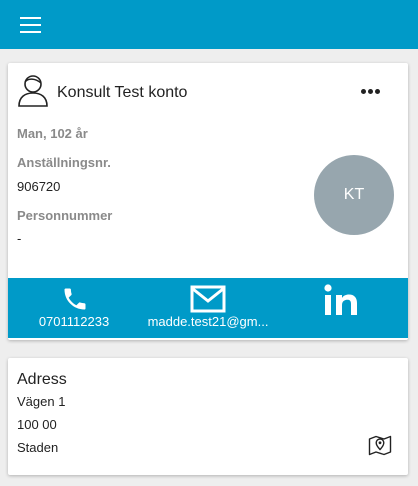 This screenshot has width=418, height=486. What do you see at coordinates (122, 92) in the screenshot?
I see `profile-name: Konsult Test konto` at bounding box center [122, 92].